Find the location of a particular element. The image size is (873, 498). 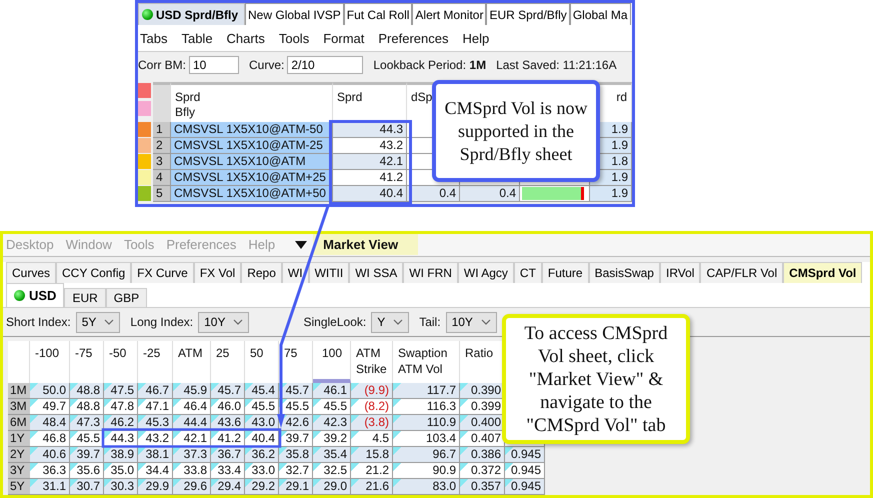

callout: CMSprd Vol is now supported in the Sprd/Bfly sheet is located at coordinates (516, 131).